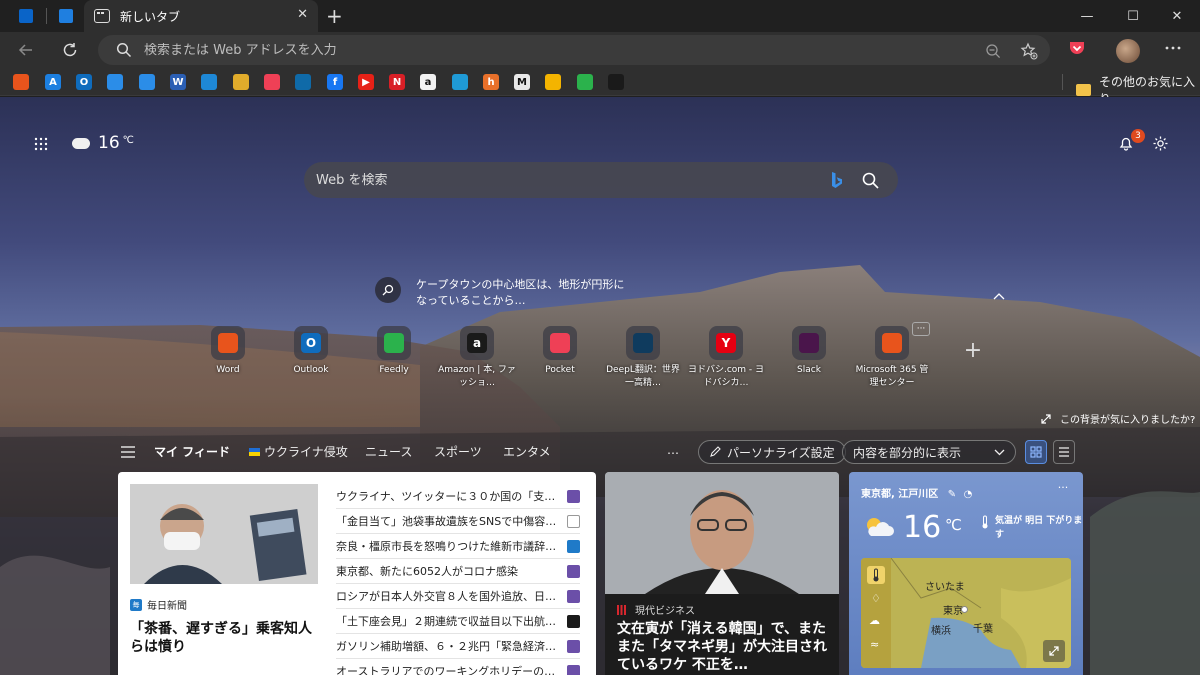 The height and width of the screenshot is (675, 1200). I want to click on favorite-youtube-icon: ▶, so click(366, 82).